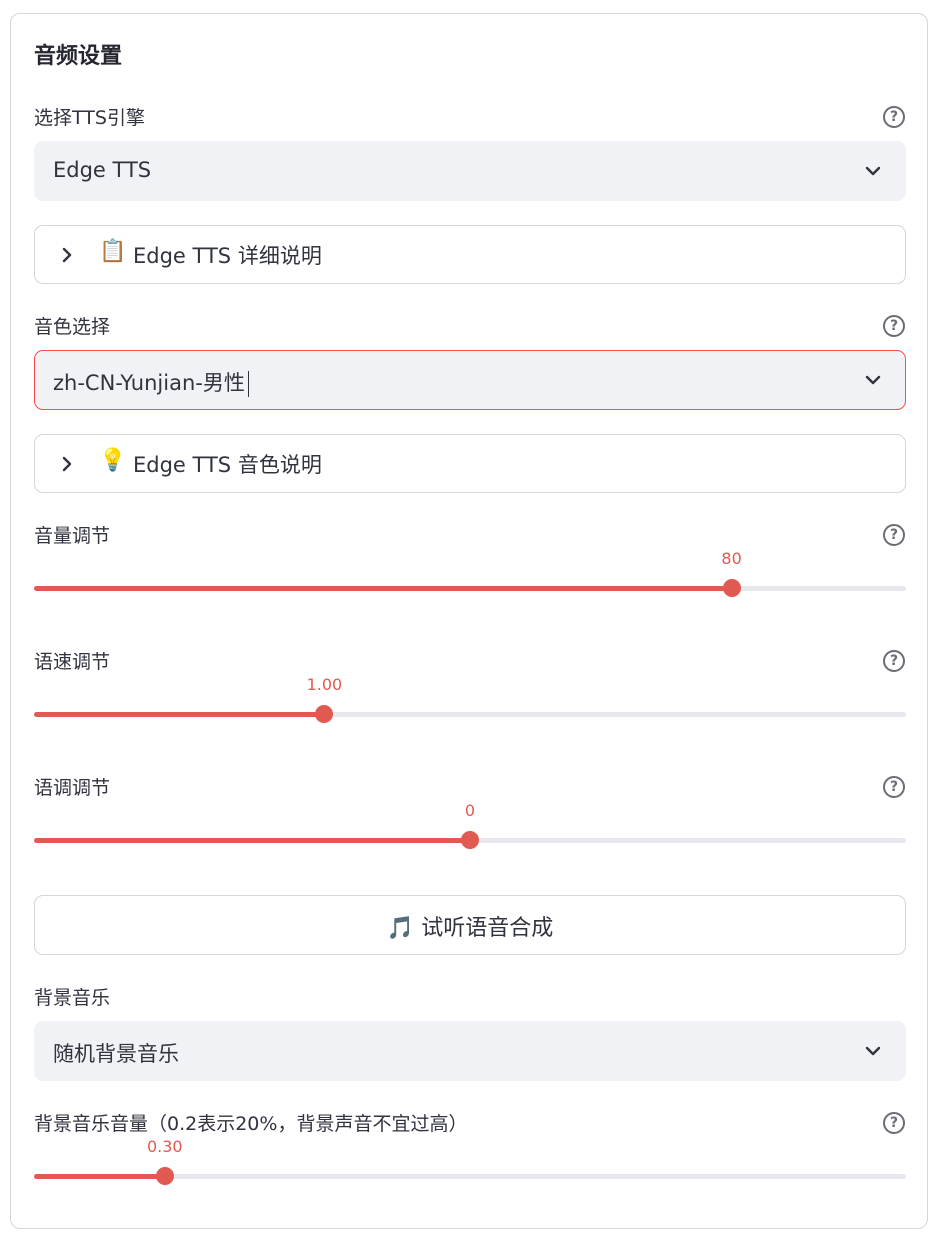  Describe the element at coordinates (731, 558) in the screenshot. I see `volume-value: 80` at that location.